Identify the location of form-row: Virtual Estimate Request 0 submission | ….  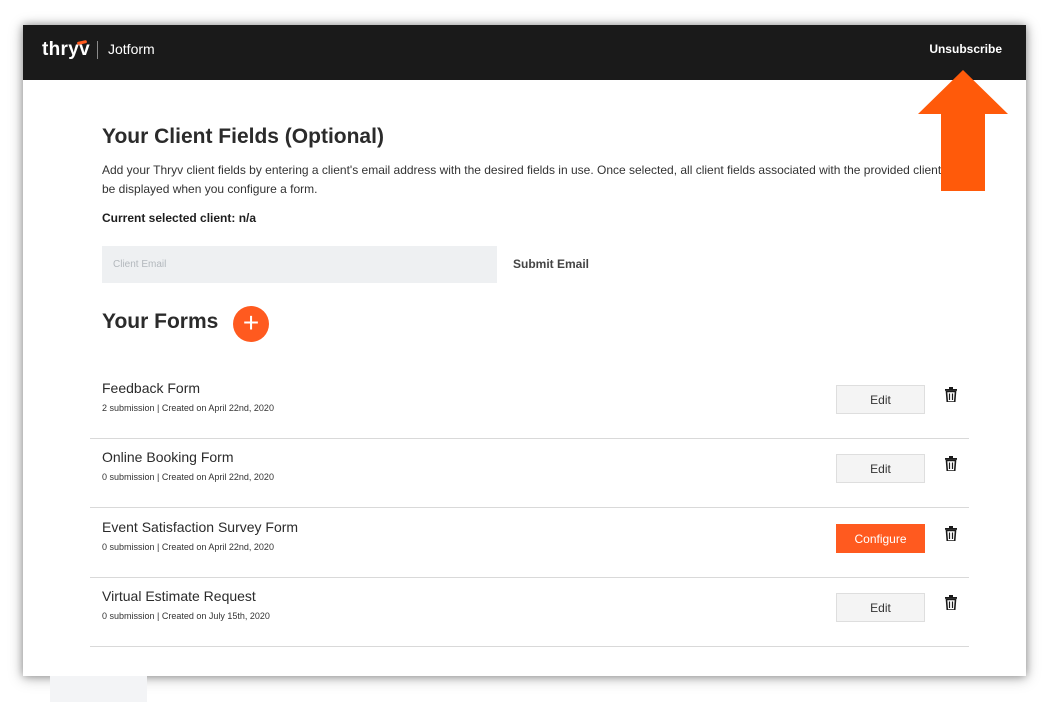
(529, 612).